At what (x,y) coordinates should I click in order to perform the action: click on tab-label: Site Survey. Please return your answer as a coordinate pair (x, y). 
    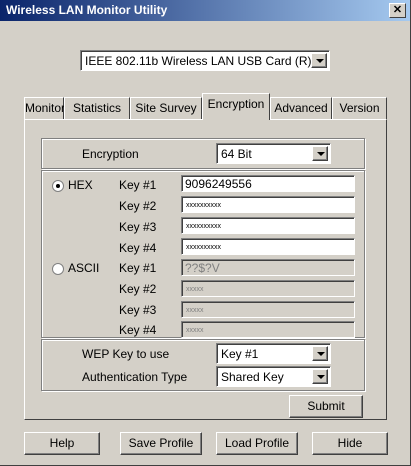
    Looking at the image, I should click on (166, 108).